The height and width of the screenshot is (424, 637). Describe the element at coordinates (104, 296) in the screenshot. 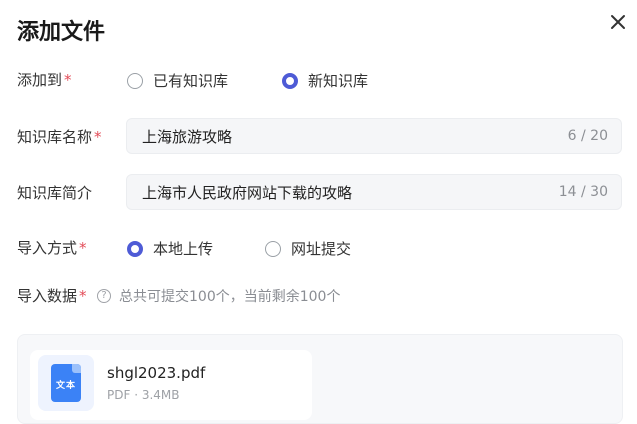

I see `question-circle-icon: ?` at that location.